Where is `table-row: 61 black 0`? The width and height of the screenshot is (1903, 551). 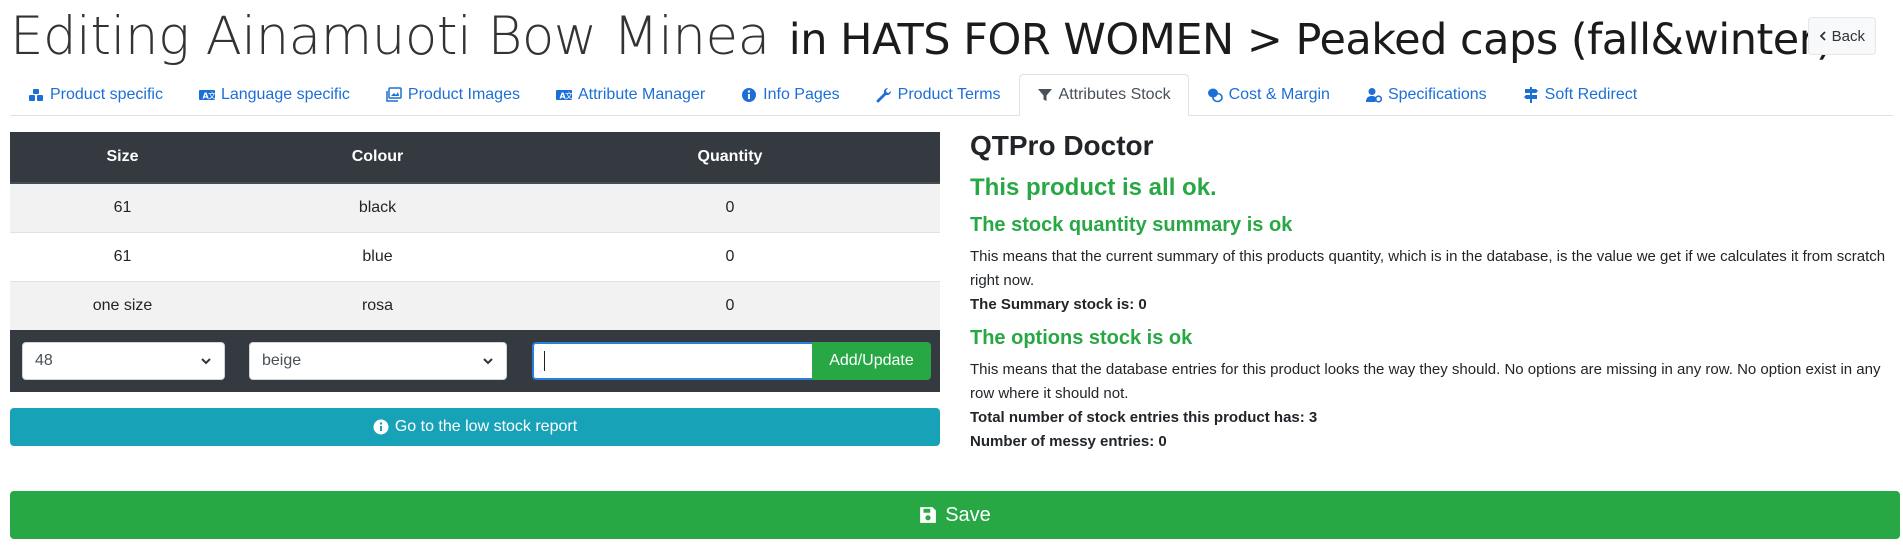
table-row: 61 black 0 is located at coordinates (475, 207).